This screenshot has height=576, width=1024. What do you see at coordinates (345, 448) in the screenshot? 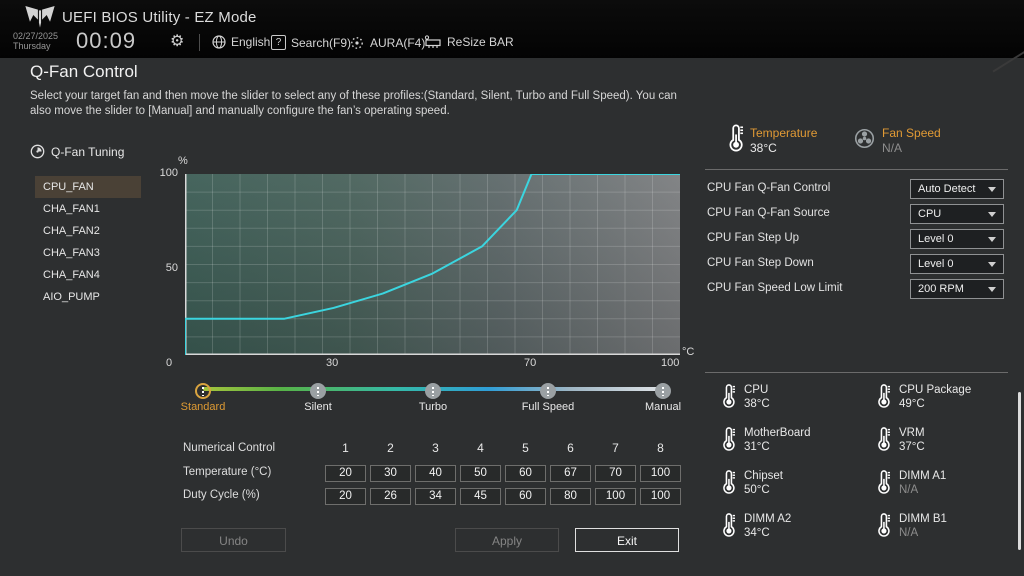
I see `col-header: 1` at bounding box center [345, 448].